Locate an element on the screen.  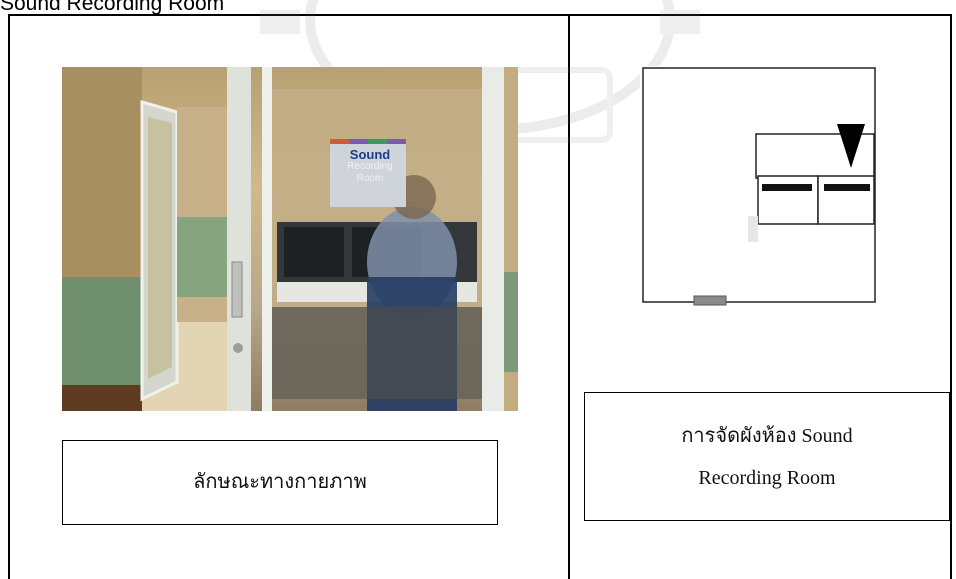
table-top-border is located at coordinates (480, 15).